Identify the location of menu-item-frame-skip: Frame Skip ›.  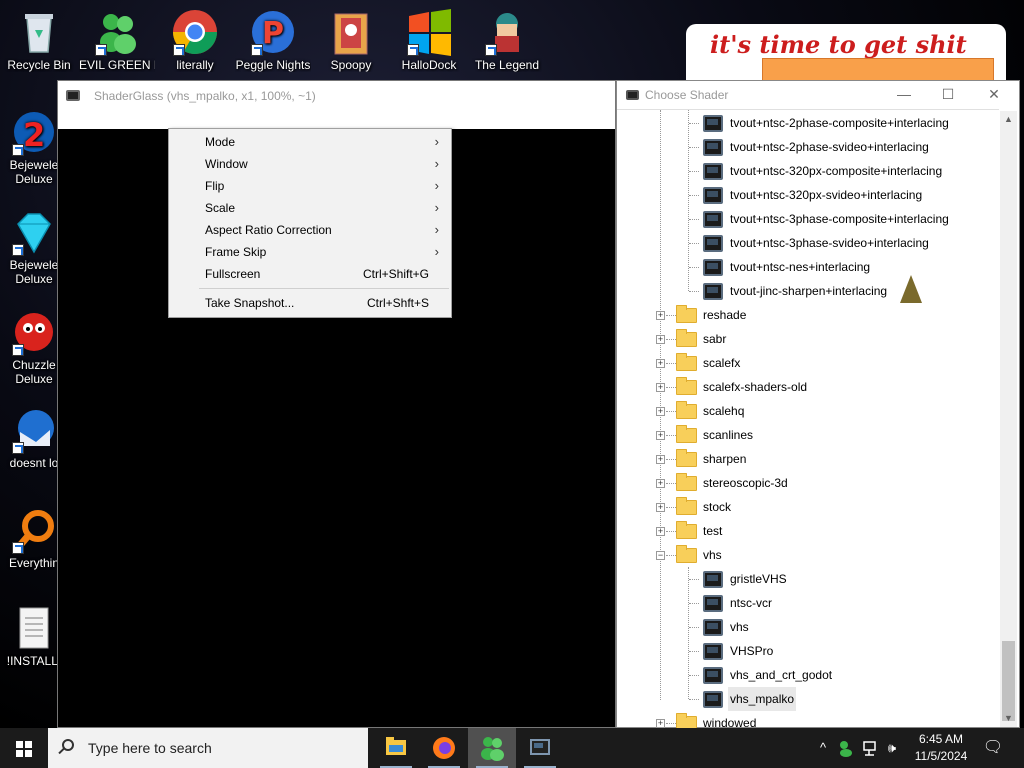
(310, 252).